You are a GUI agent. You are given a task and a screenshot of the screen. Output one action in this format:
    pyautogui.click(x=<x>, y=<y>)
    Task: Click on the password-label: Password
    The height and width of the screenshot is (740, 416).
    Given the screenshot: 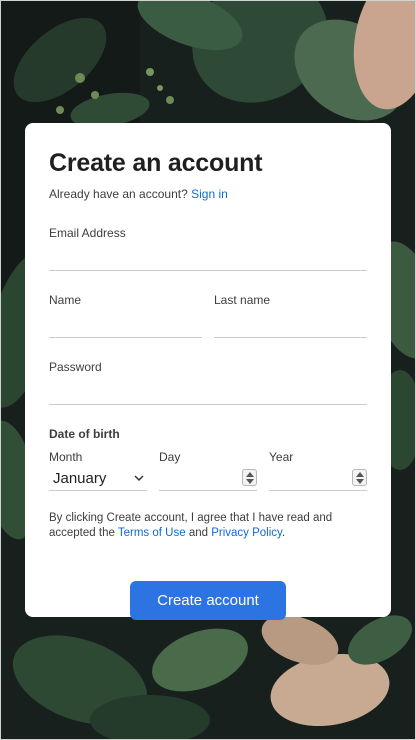 What is the action you would take?
    pyautogui.click(x=75, y=367)
    